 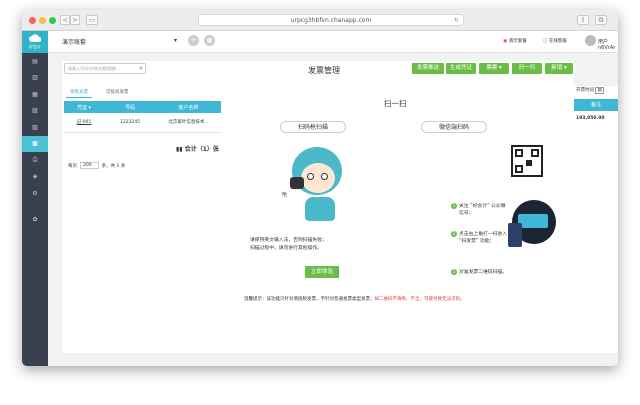 I want to click on grid-icon: ▦, so click(x=209, y=40).